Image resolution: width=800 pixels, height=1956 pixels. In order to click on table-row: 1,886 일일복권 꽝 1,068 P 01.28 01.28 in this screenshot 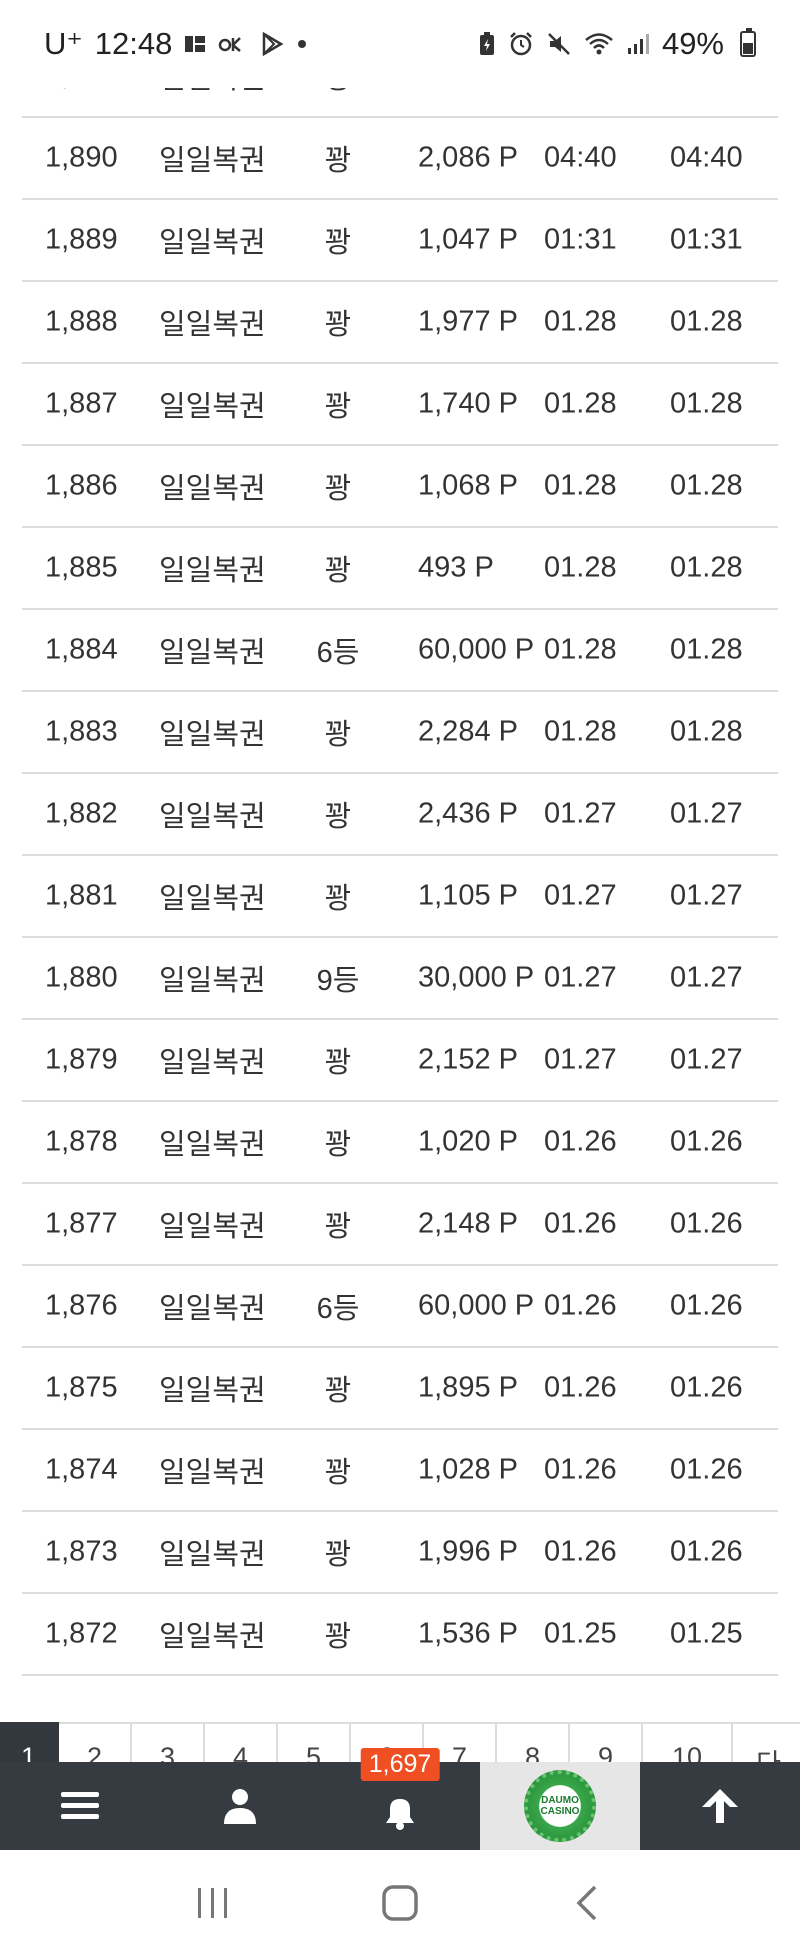, I will do `click(400, 487)`.